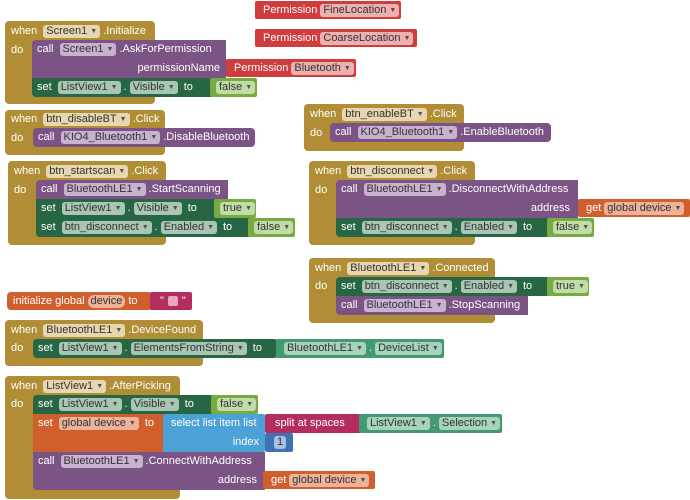  What do you see at coordinates (79, 301) in the screenshot?
I see `initialize-global-device: initialize global device to` at bounding box center [79, 301].